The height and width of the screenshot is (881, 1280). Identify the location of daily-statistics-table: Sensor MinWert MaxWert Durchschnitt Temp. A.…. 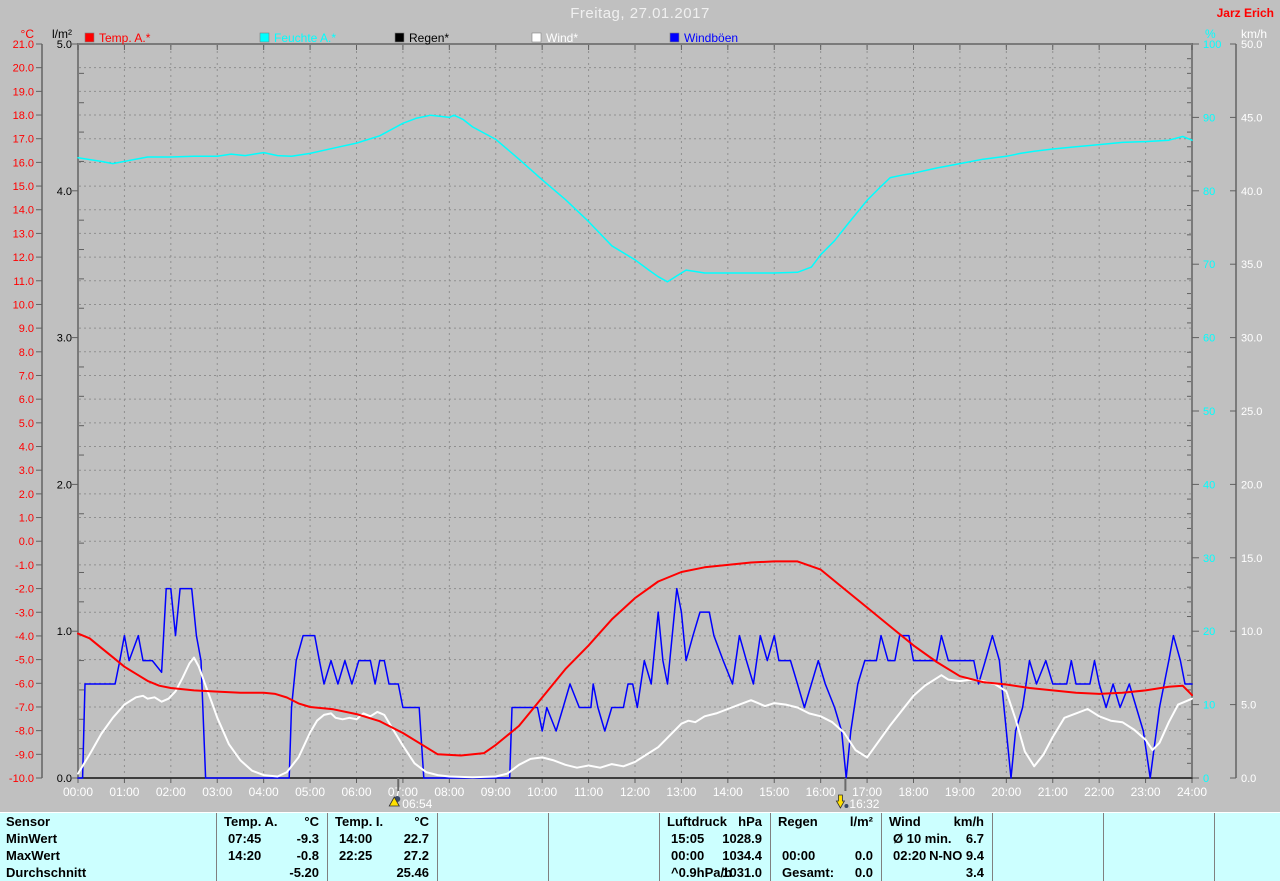
(640, 846).